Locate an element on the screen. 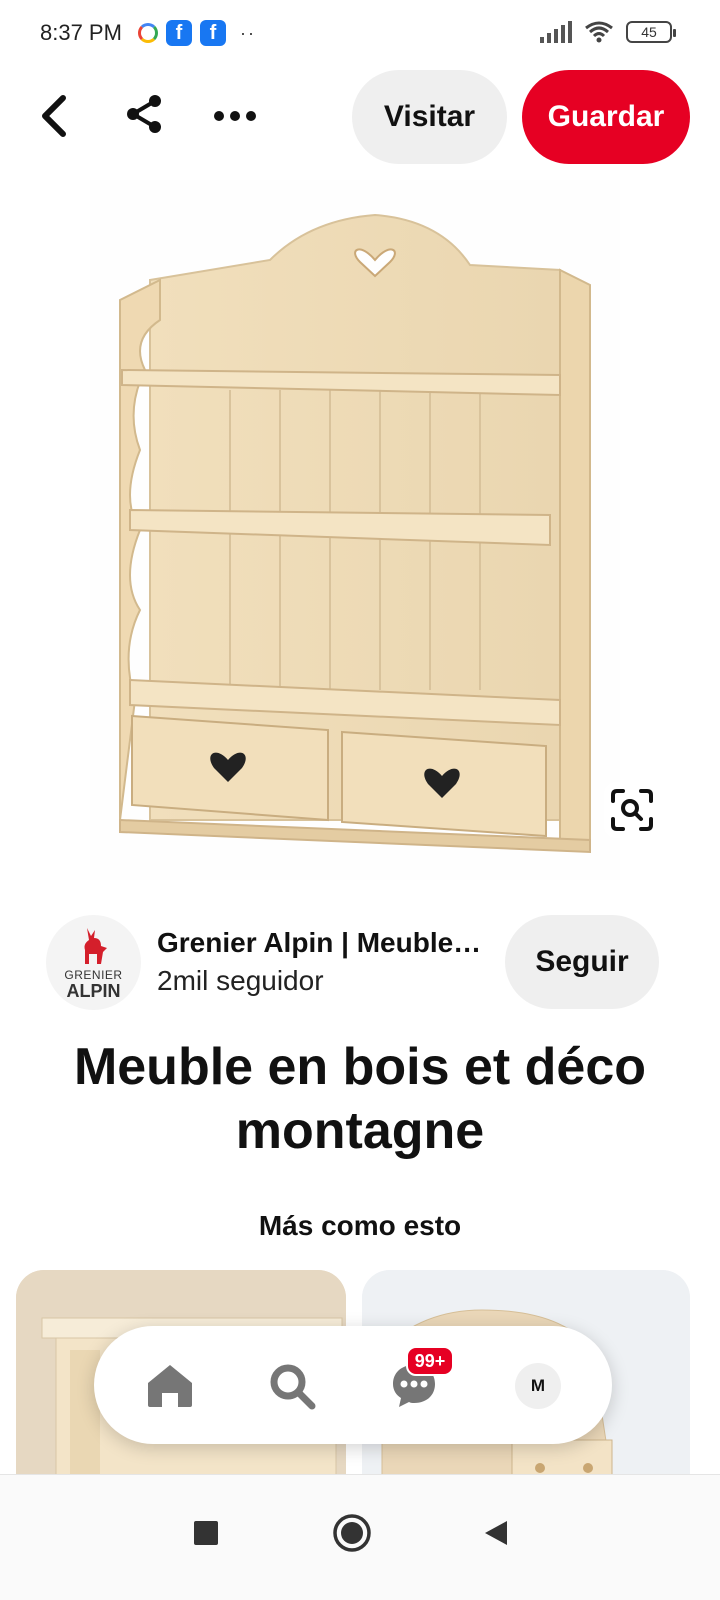  home-button is located at coordinates (352, 1533).